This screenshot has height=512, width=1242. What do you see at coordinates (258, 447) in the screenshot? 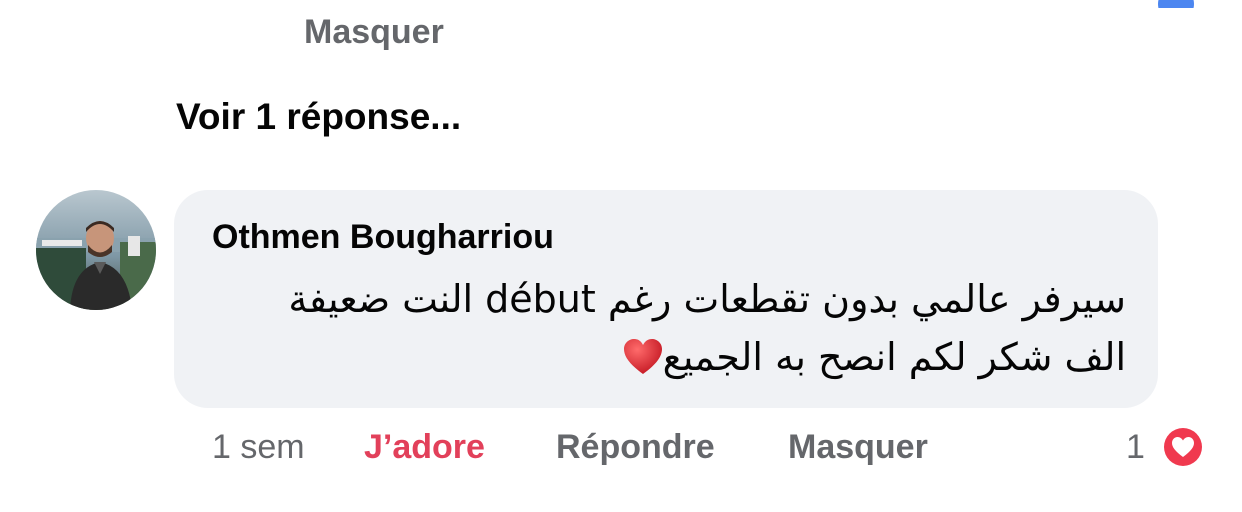
I see `comment-timestamp: 1 sem` at bounding box center [258, 447].